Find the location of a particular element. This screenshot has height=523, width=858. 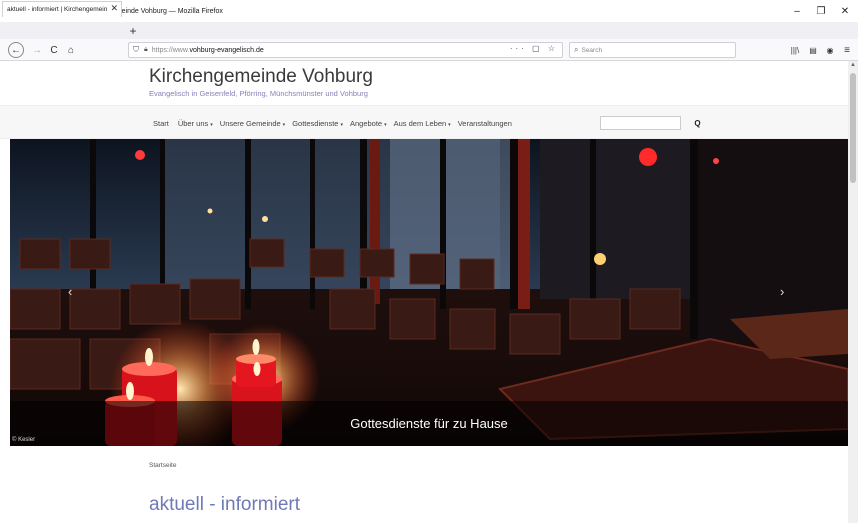

maximize-button: ❐ is located at coordinates (821, 11).